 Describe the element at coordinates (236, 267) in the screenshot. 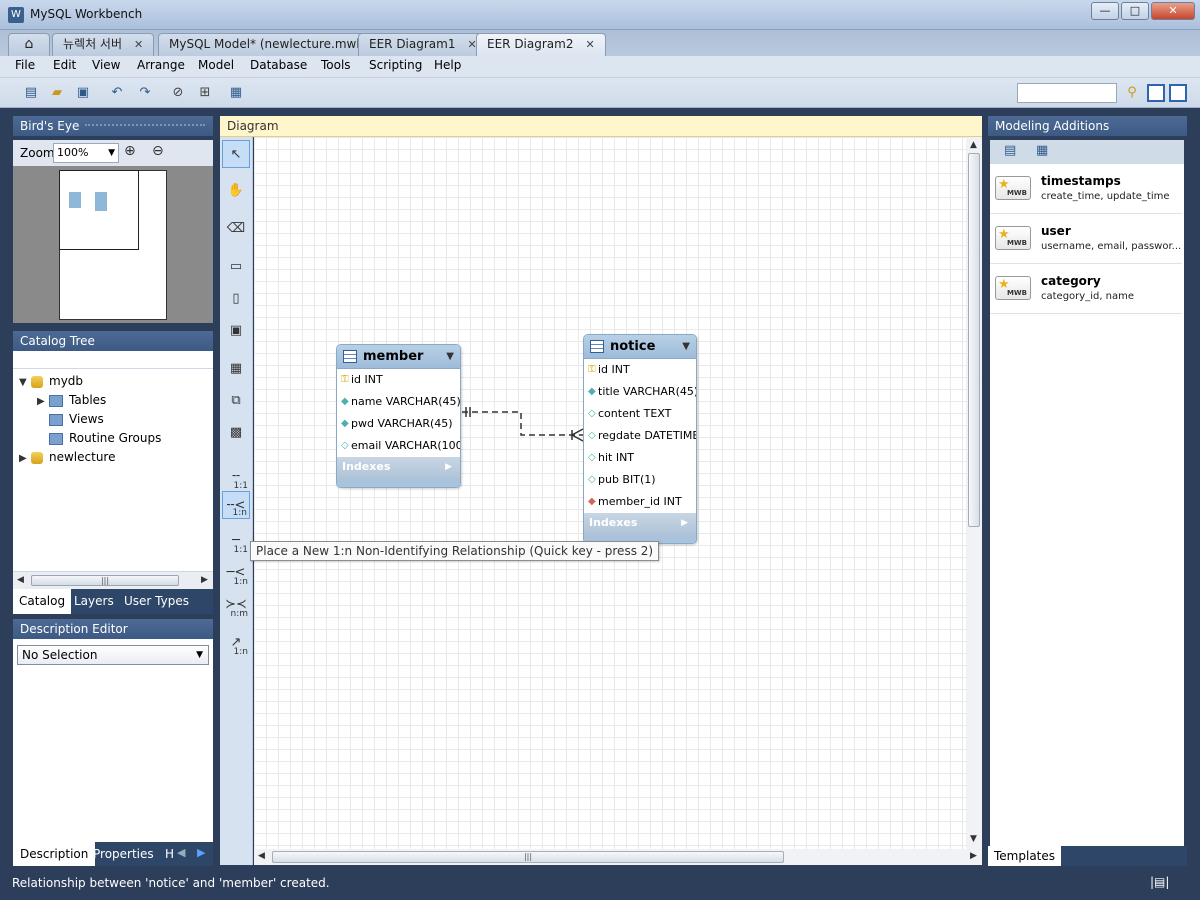

I see `layer-tool-icon: ▭` at that location.